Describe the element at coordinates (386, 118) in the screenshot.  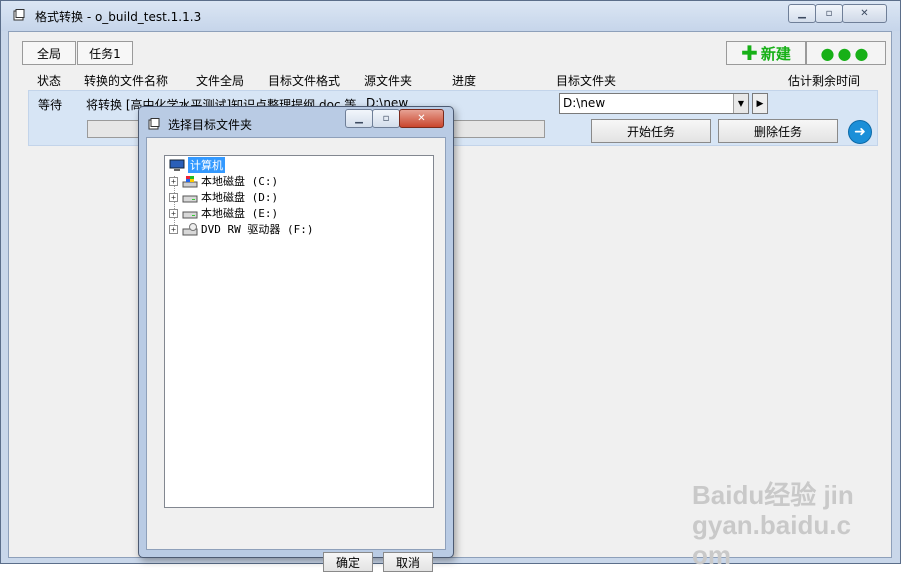
I see `dialog-maximize-button: ▫` at that location.